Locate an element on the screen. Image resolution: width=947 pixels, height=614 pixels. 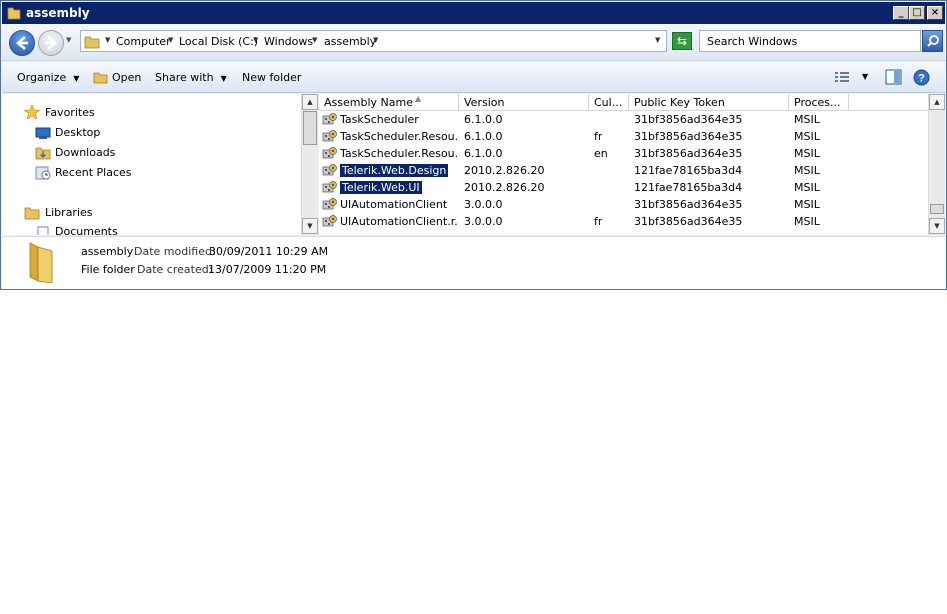
help-icon: ? is located at coordinates (921, 77).